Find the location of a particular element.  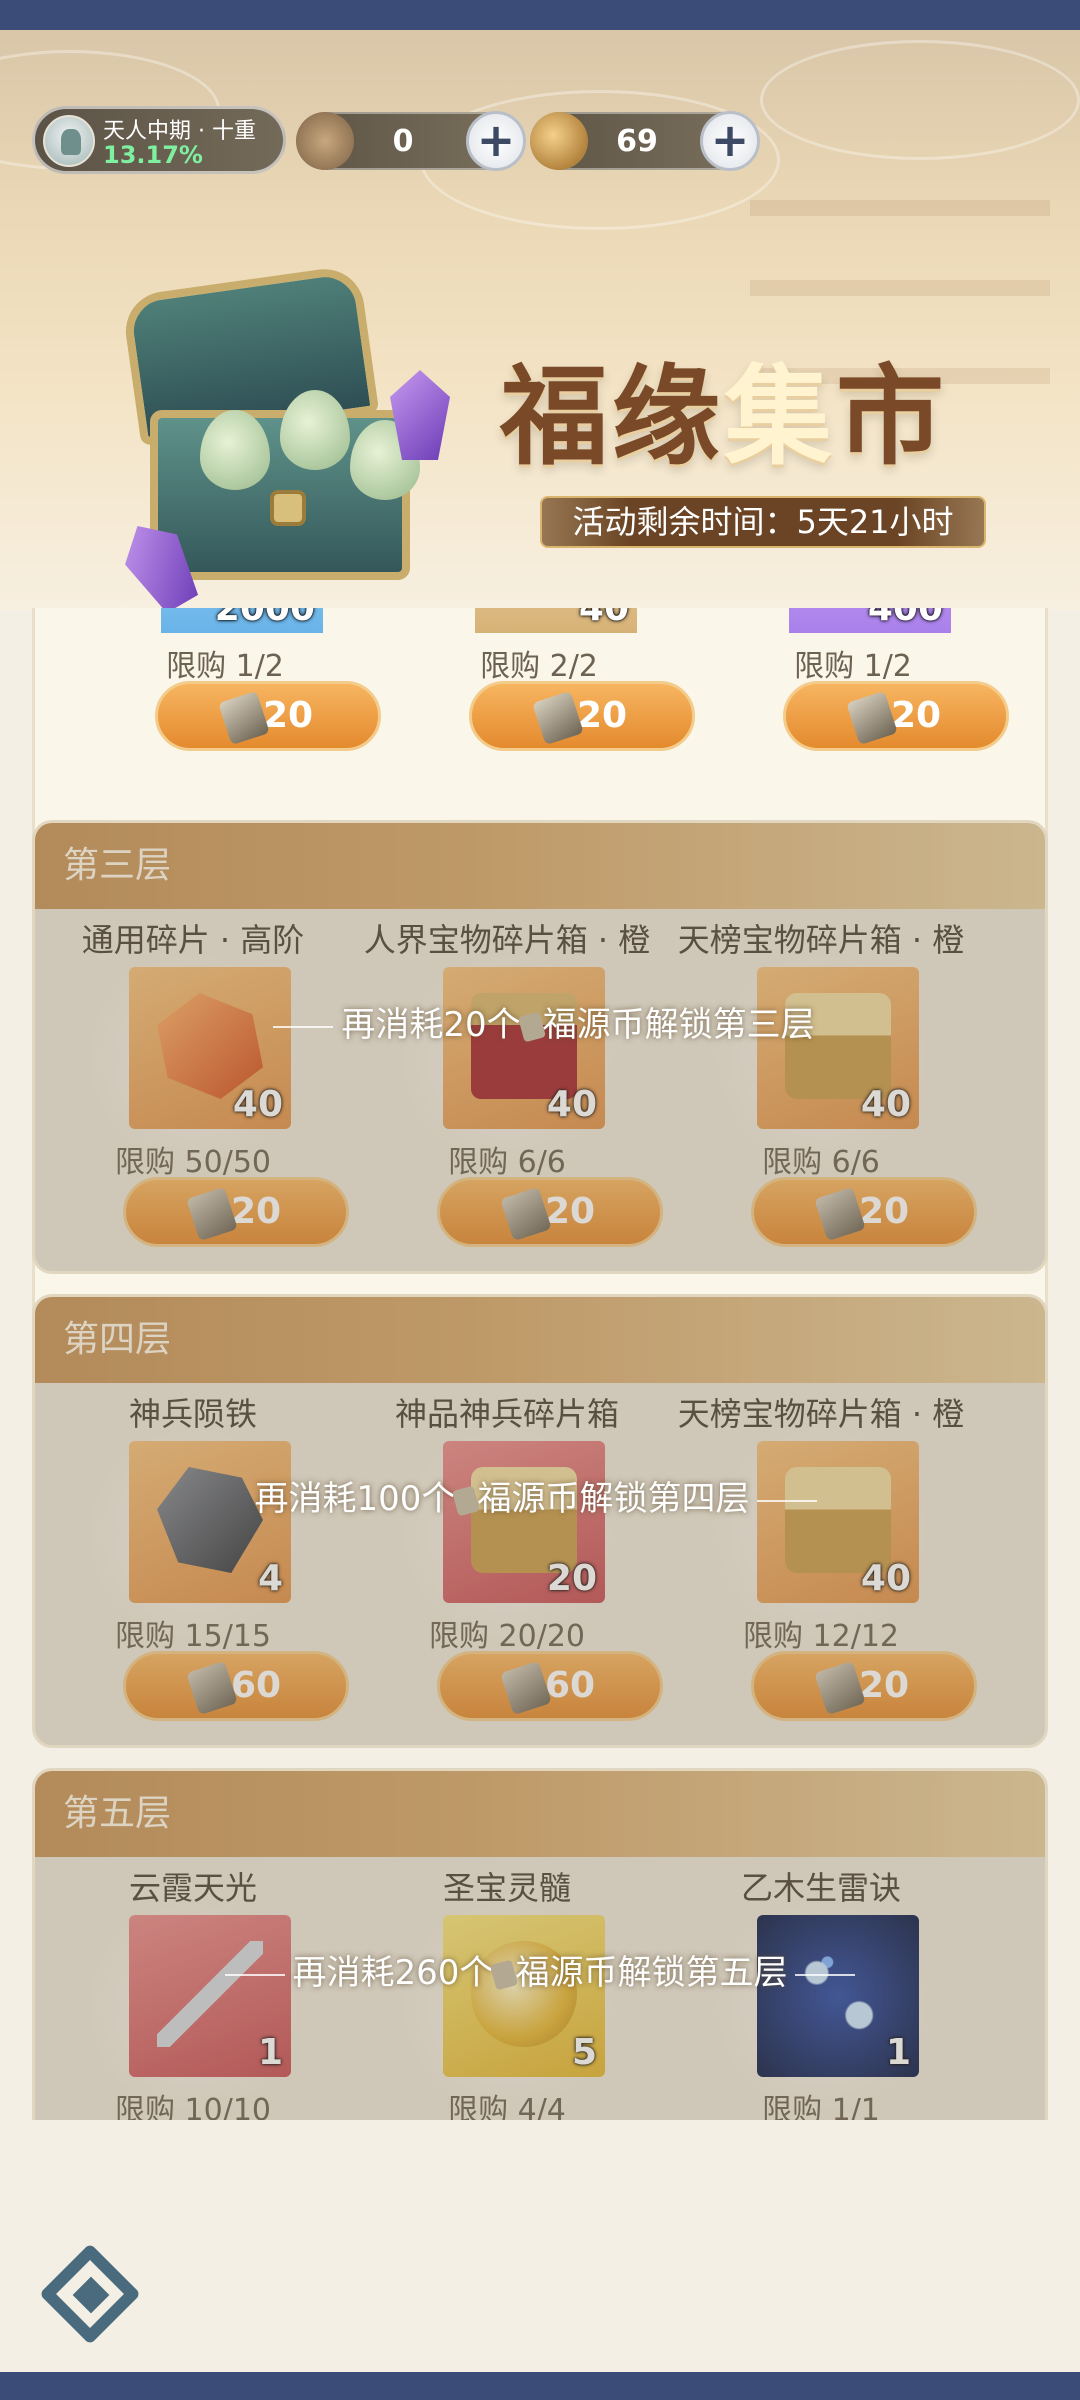

unlock-cost: 再消耗20个 is located at coordinates (431, 1025).